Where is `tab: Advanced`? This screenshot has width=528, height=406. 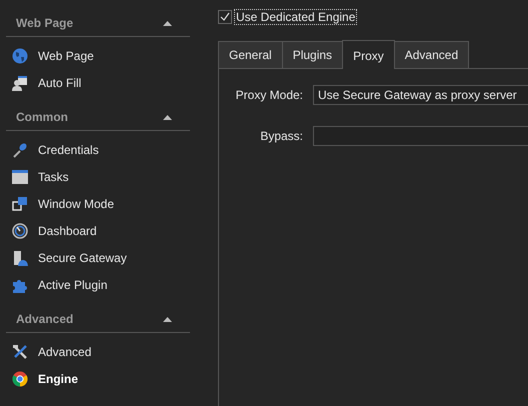 tab: Advanced is located at coordinates (432, 54).